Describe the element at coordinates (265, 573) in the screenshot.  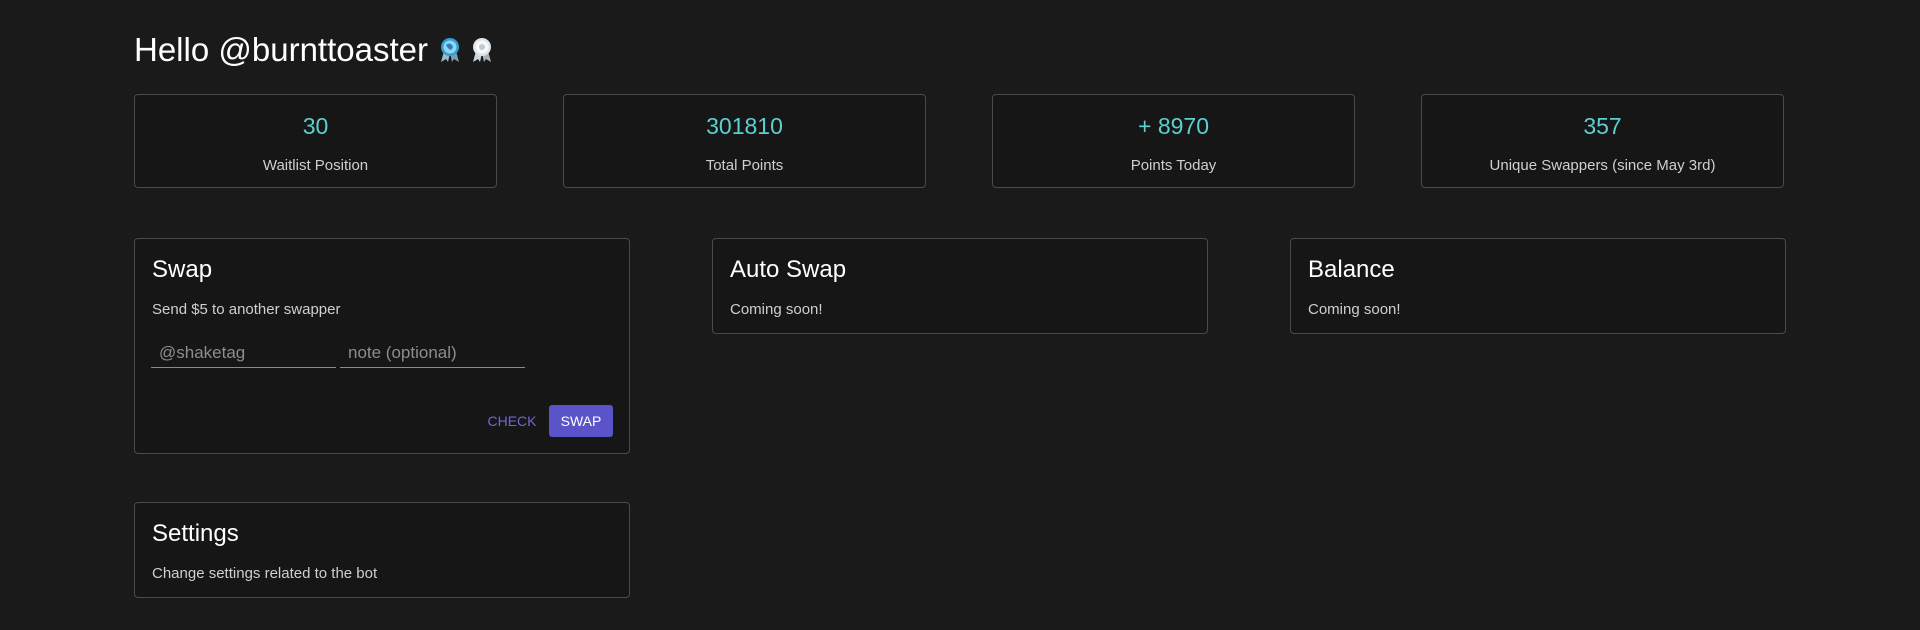
I see `settings-description: Change settings related to the bot` at that location.